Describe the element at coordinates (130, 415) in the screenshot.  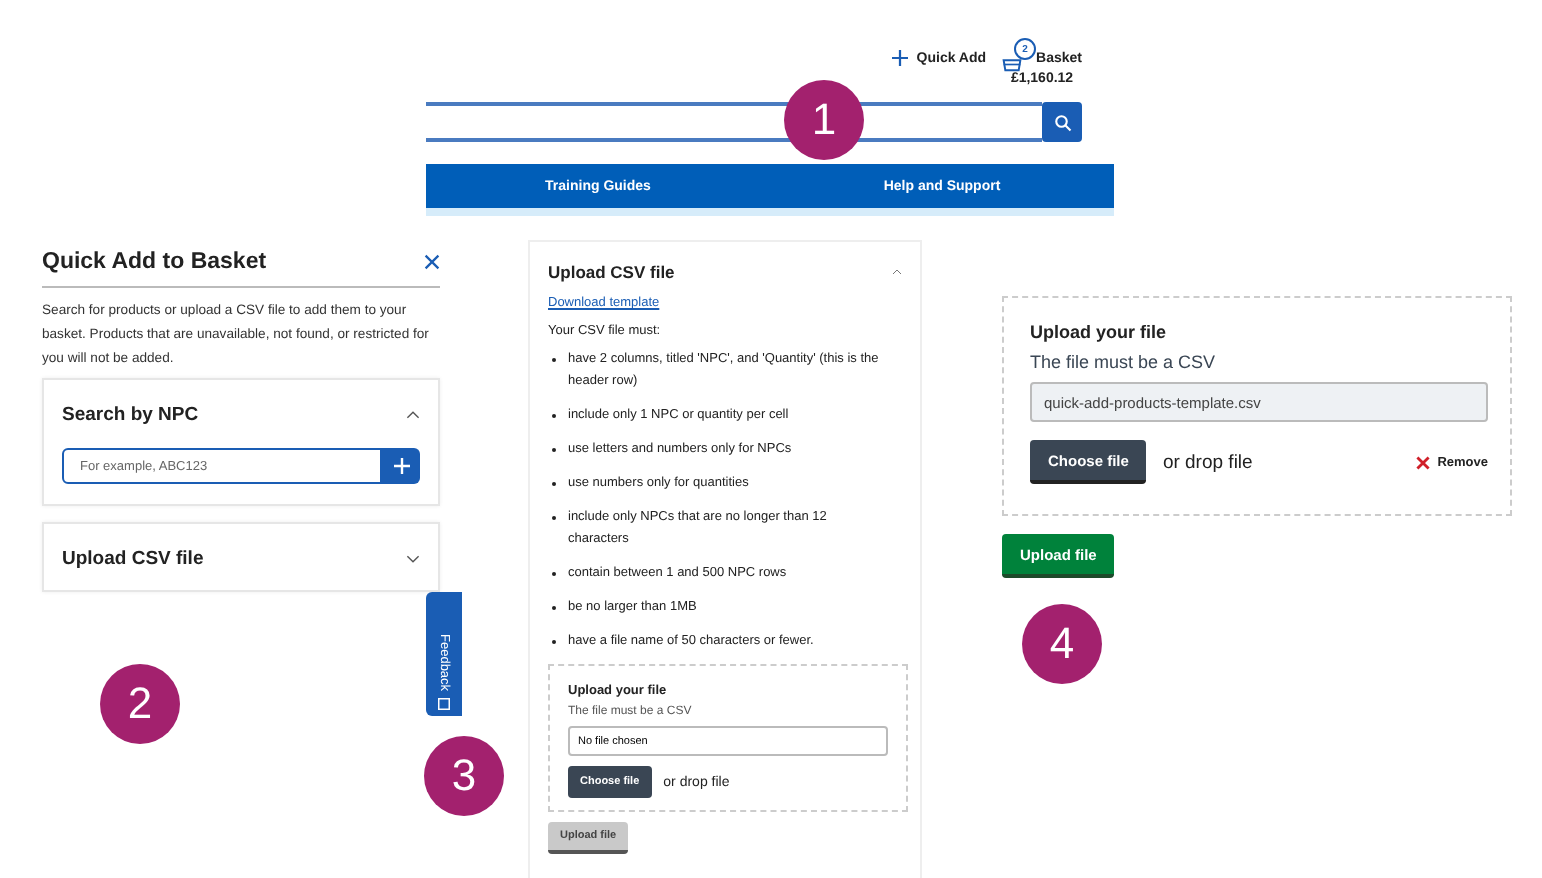
I see `section-title: Search by NPC` at that location.